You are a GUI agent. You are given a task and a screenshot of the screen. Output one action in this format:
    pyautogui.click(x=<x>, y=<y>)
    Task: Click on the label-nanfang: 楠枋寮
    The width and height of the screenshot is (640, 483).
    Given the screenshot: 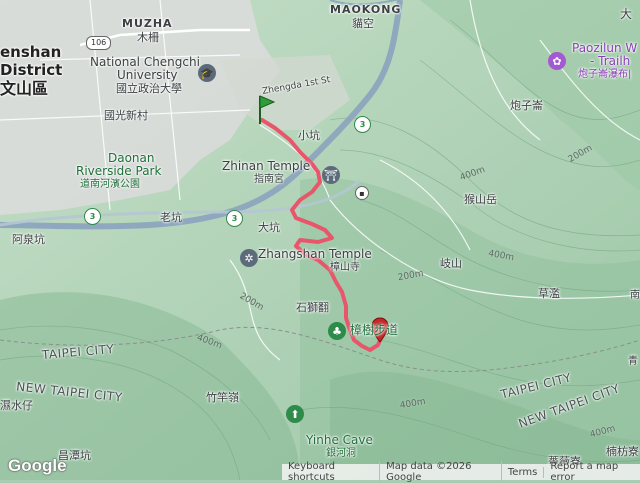 What is the action you would take?
    pyautogui.click(x=622, y=451)
    